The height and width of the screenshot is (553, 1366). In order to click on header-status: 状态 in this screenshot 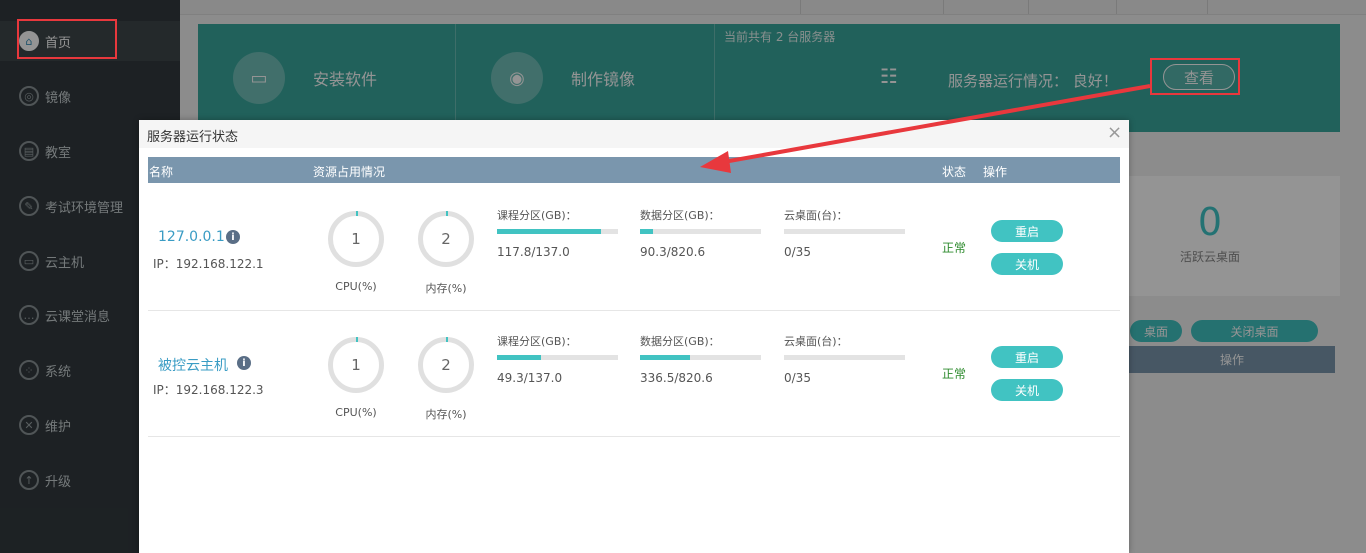, I will do `click(954, 172)`.